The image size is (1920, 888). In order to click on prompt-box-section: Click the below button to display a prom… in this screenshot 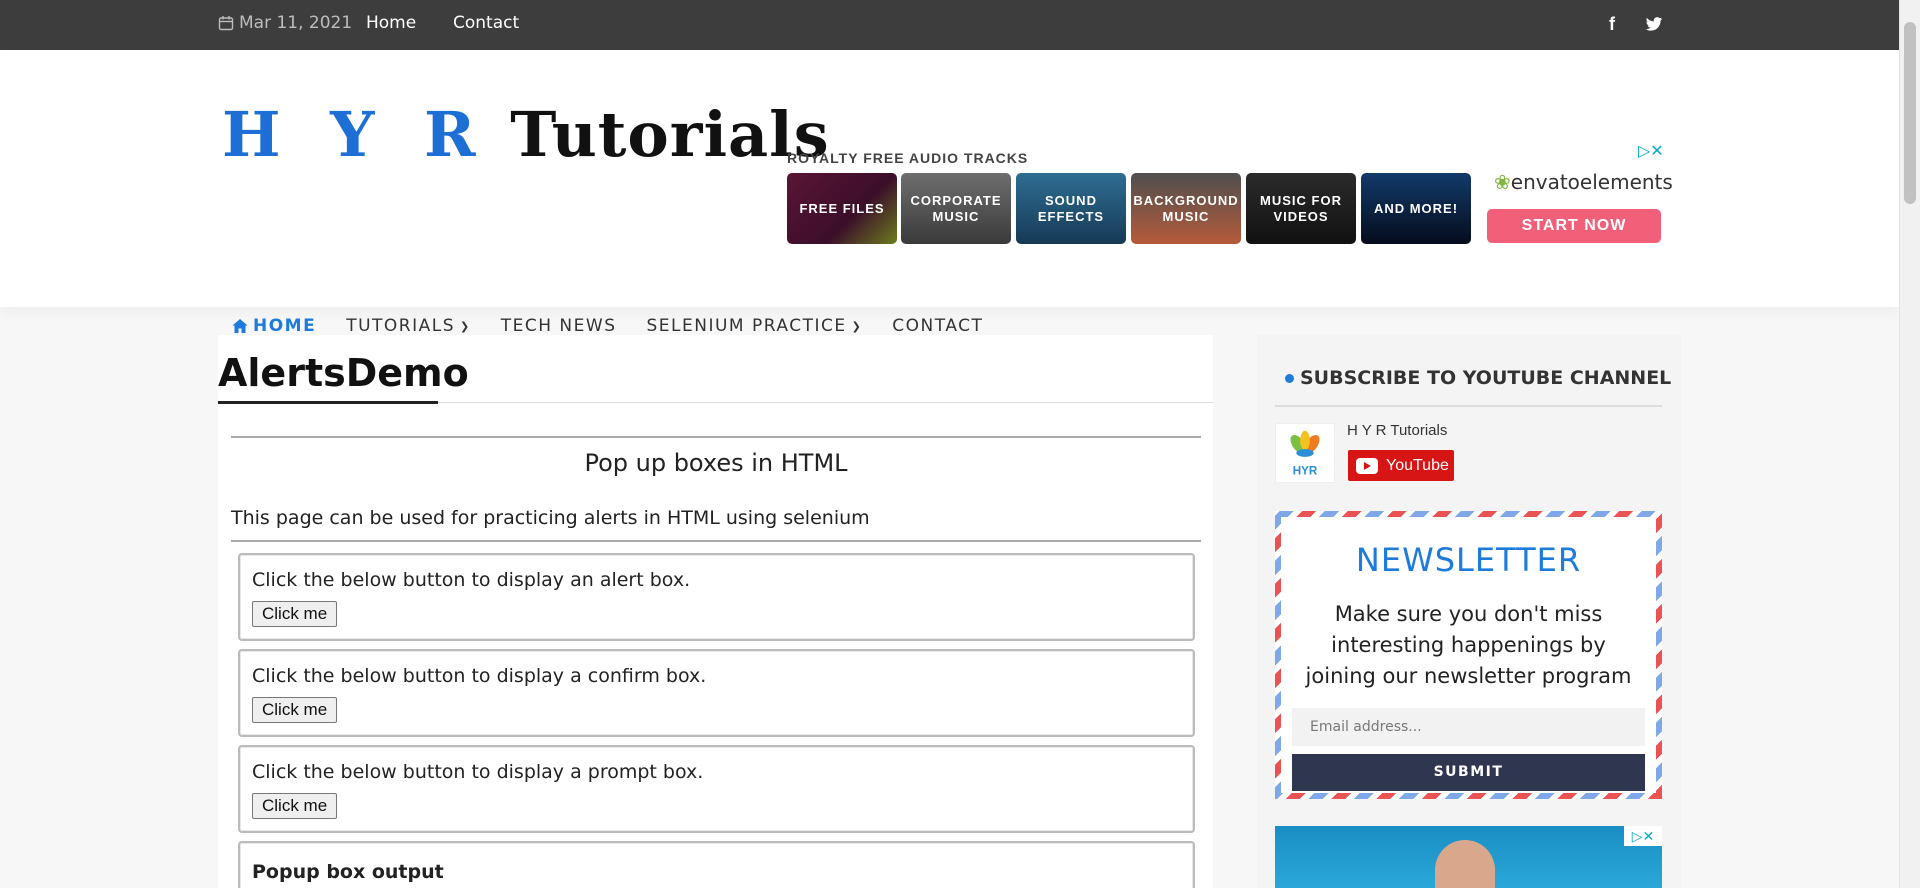, I will do `click(716, 789)`.